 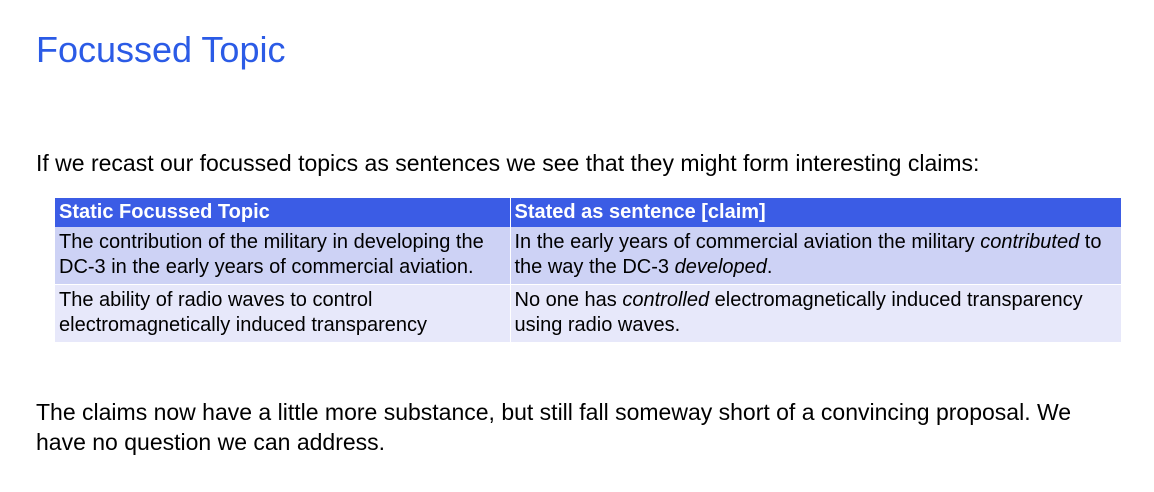 What do you see at coordinates (720, 267) in the screenshot?
I see `claim-emphasis: developed` at bounding box center [720, 267].